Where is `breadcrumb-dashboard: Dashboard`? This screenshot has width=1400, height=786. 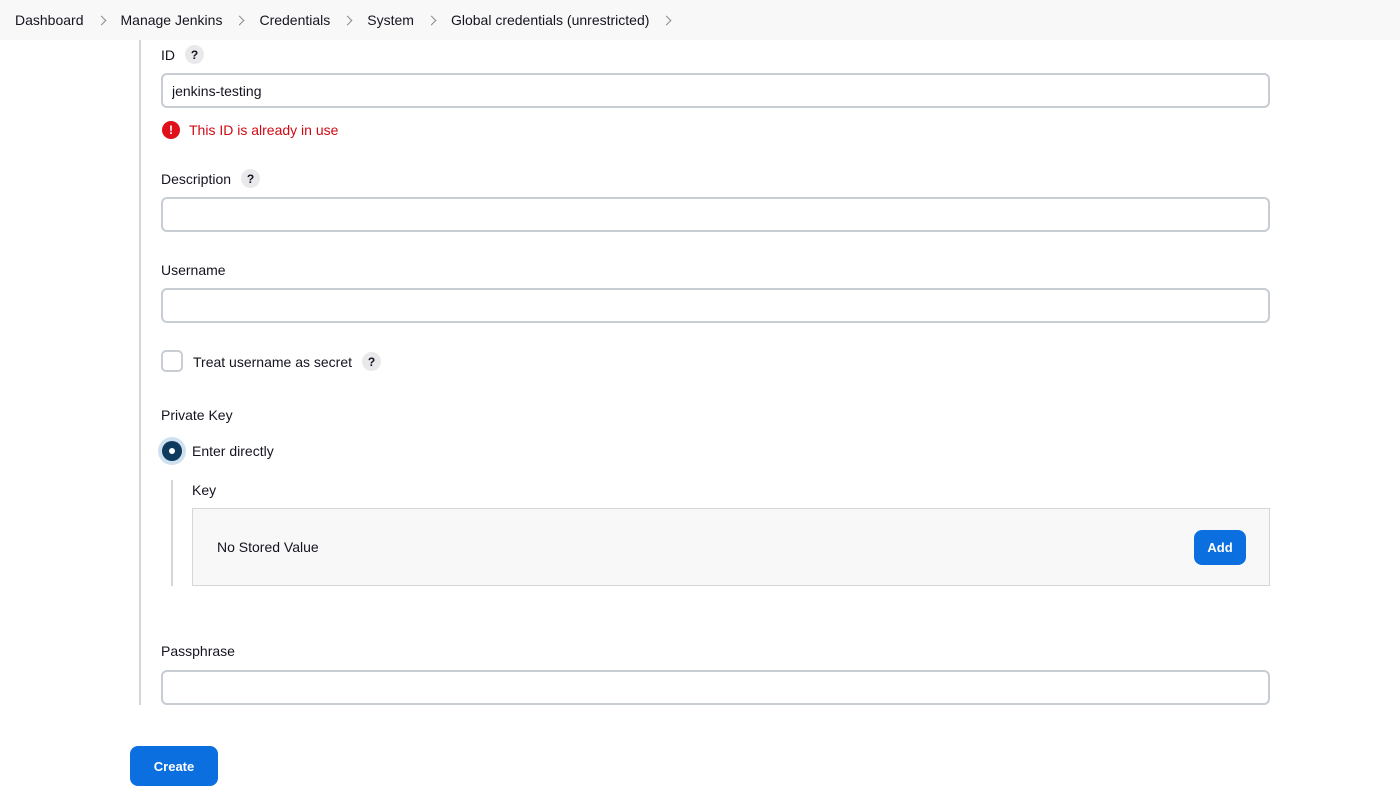
breadcrumb-dashboard: Dashboard is located at coordinates (49, 20).